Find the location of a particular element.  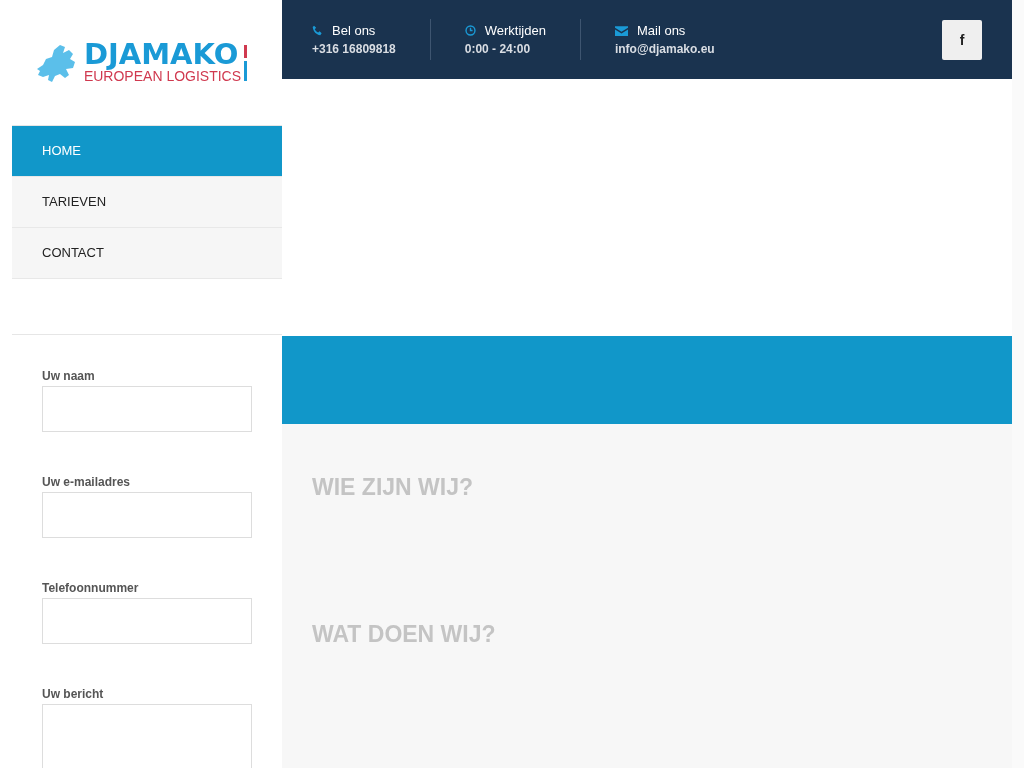

contact-value: info@djamako.eu is located at coordinates (664, 49).